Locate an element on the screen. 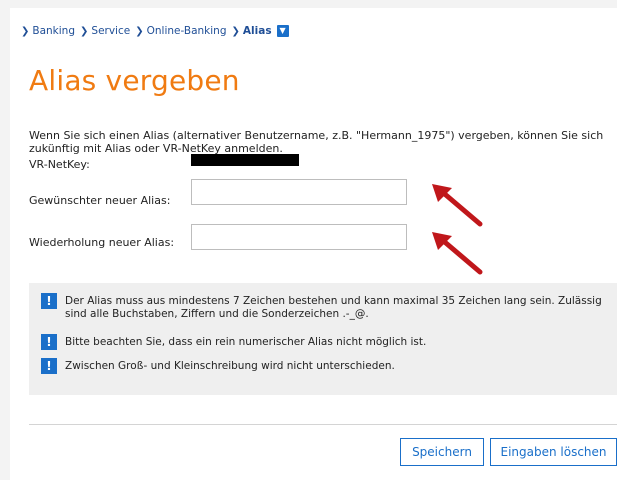 The image size is (617, 480). breadcrumb-item-online-banking: Online-Banking is located at coordinates (187, 31).